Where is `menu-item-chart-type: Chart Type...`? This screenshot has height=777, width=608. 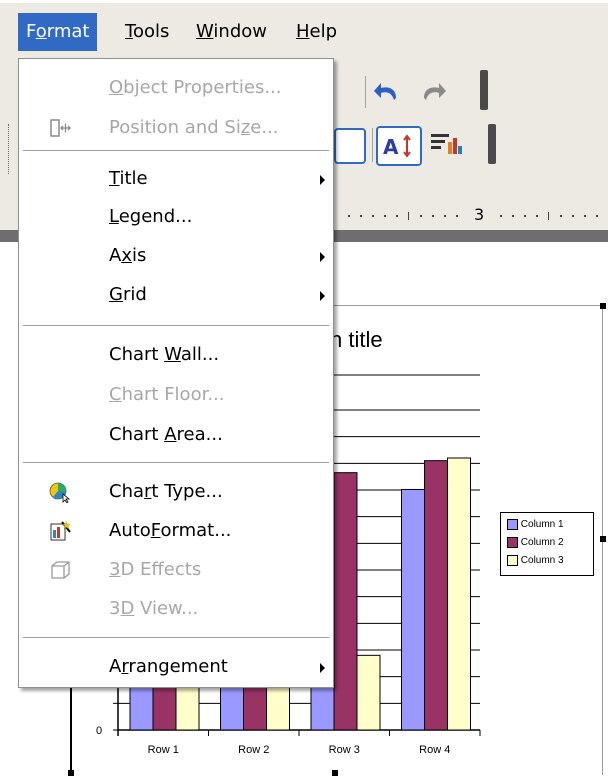 menu-item-chart-type: Chart Type... is located at coordinates (176, 492).